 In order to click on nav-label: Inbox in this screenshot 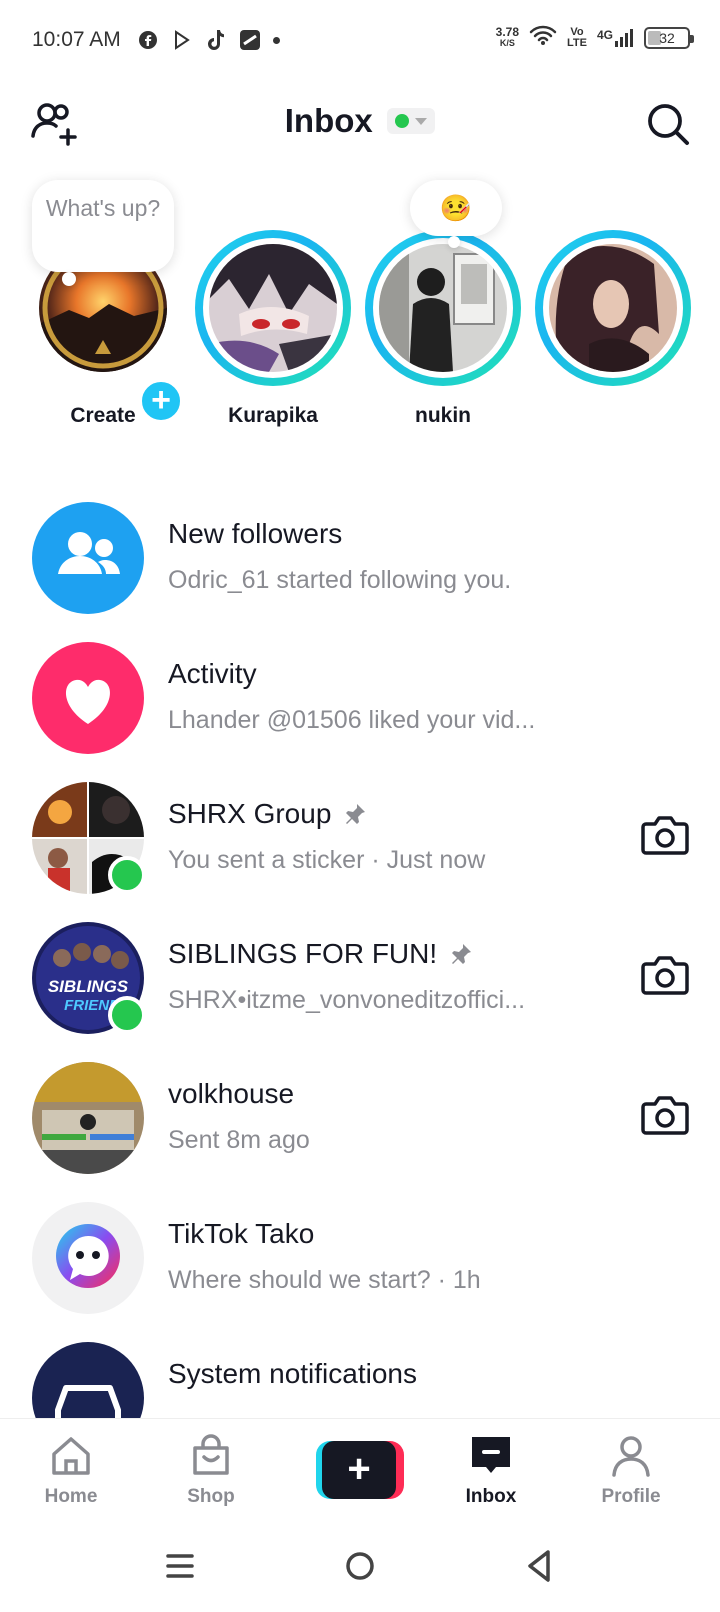, I will do `click(491, 1496)`.